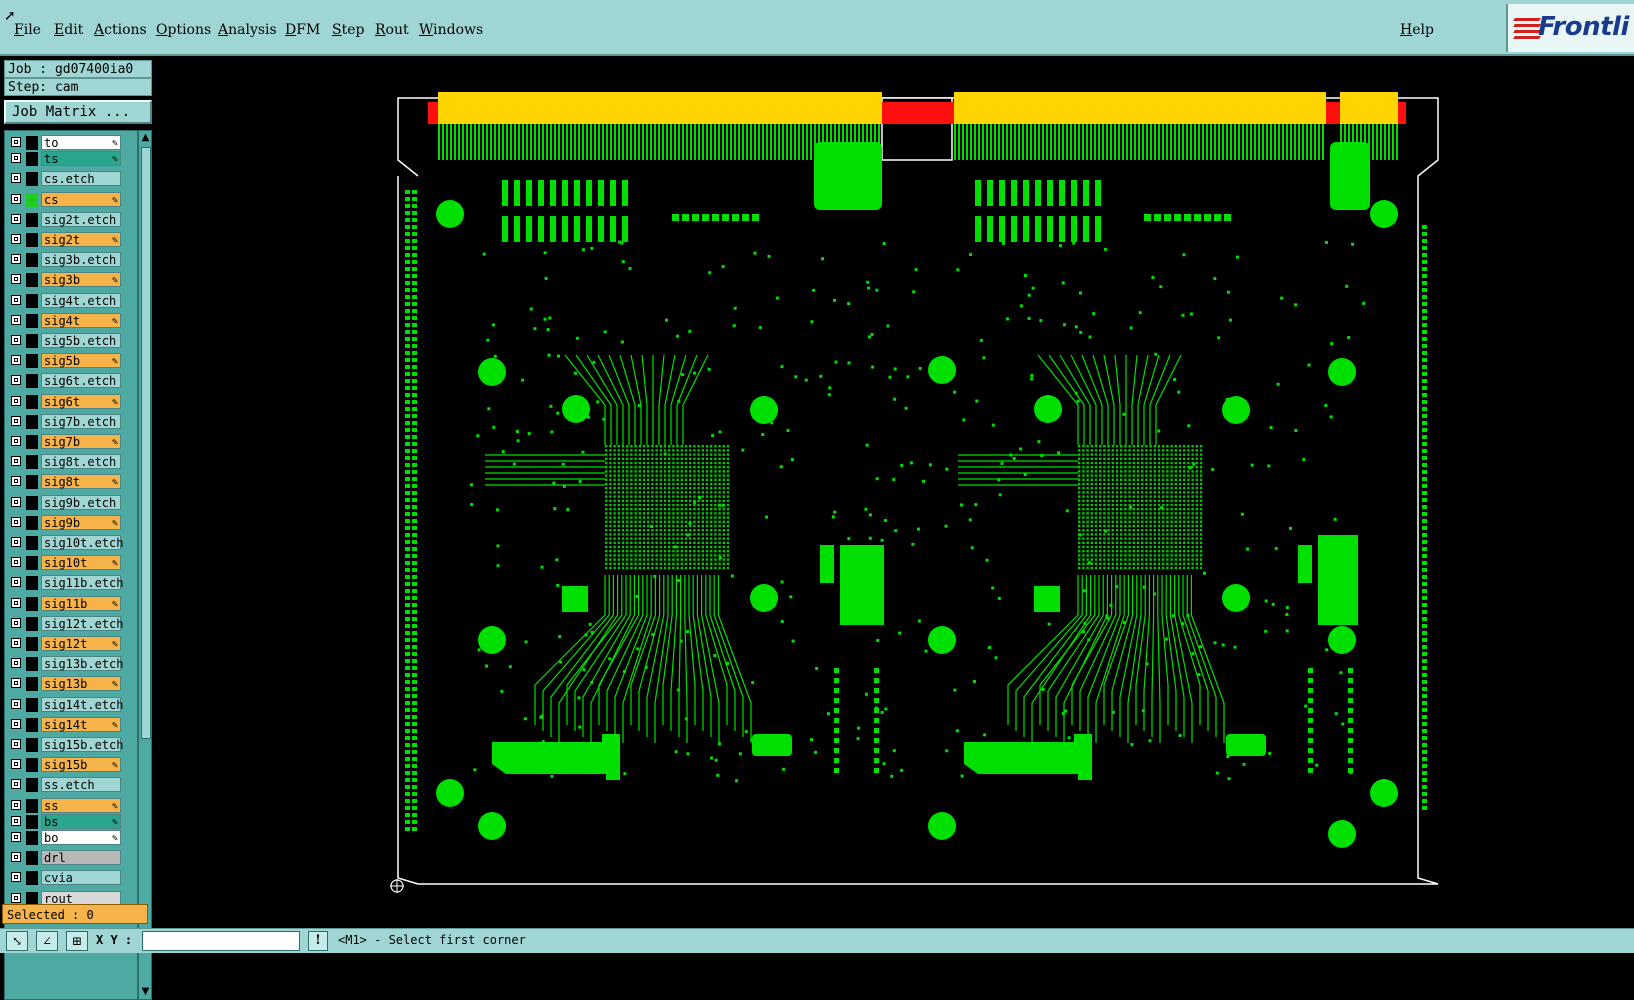  I want to click on layer-name-button: sig12t ✎, so click(81, 643).